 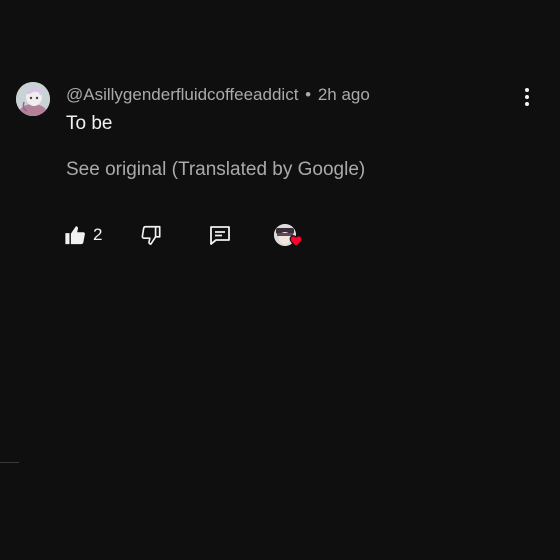 I want to click on creator-heart-badge, so click(x=290, y=235).